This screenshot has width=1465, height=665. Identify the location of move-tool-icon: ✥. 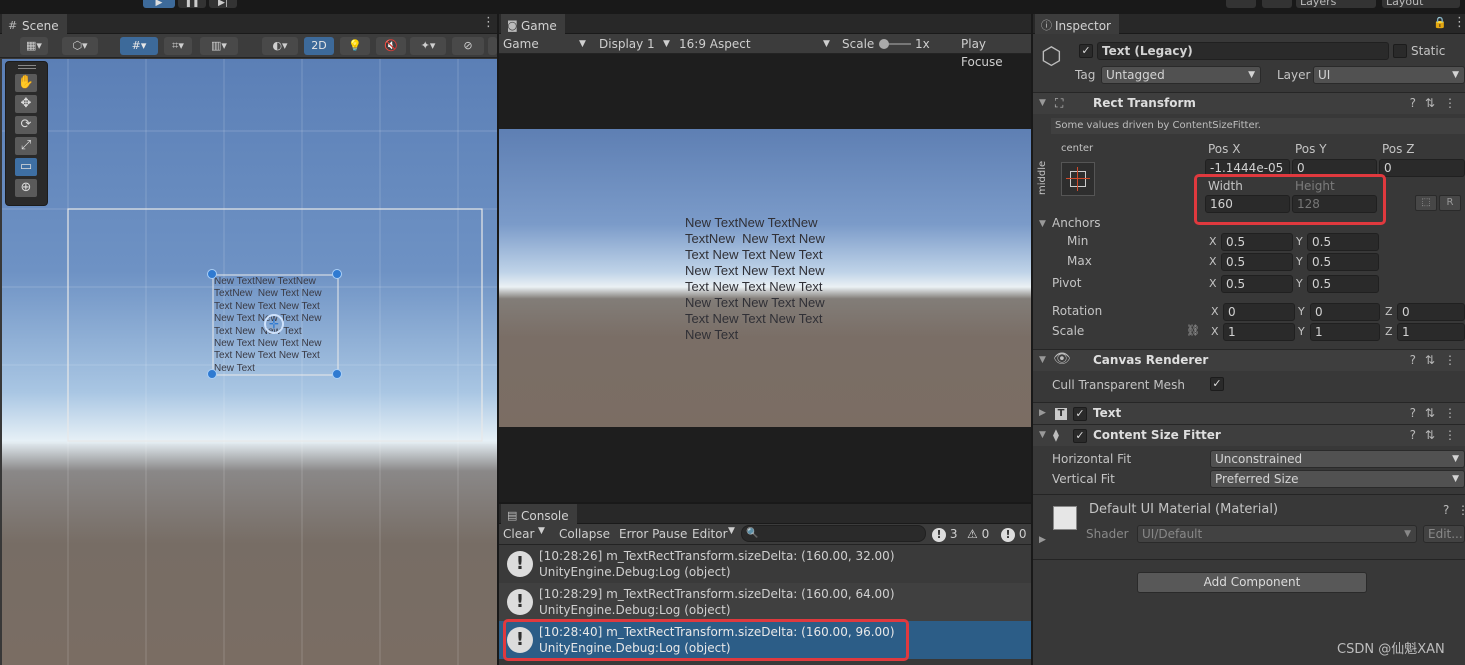
(26, 104).